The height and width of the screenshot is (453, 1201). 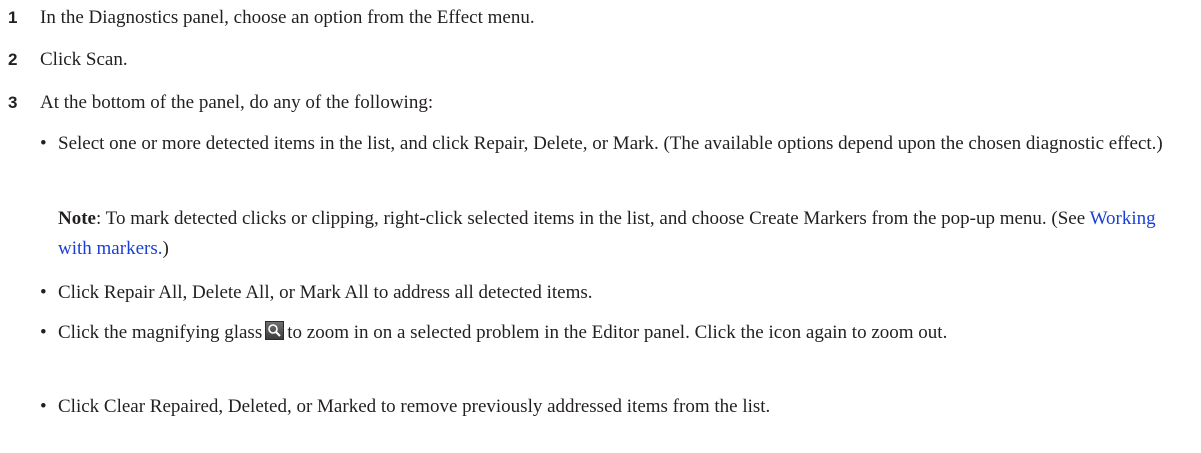 What do you see at coordinates (84, 59) in the screenshot?
I see `step-text: Click Scan.` at bounding box center [84, 59].